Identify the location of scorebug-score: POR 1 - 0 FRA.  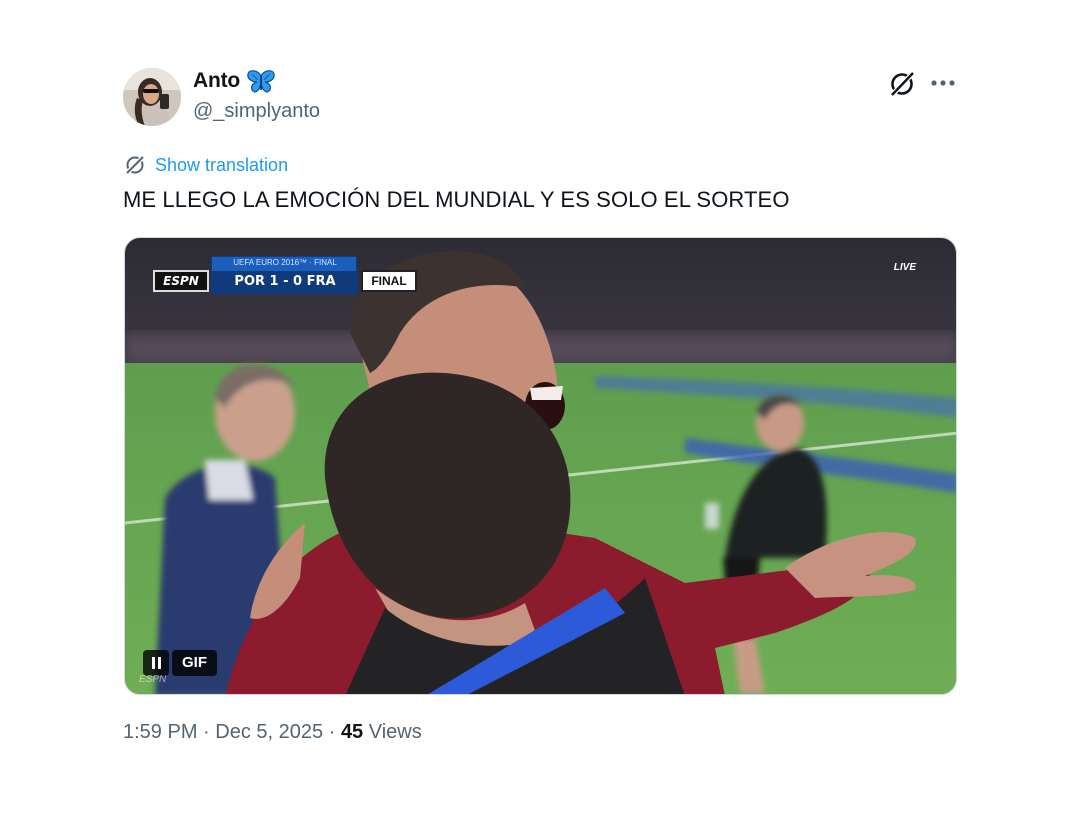
(285, 282).